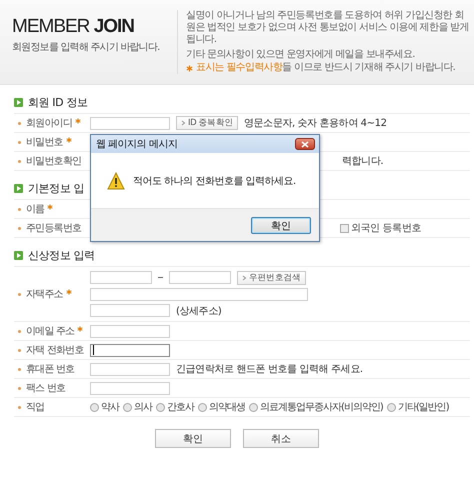  I want to click on field-label: 비밀번호, so click(44, 142).